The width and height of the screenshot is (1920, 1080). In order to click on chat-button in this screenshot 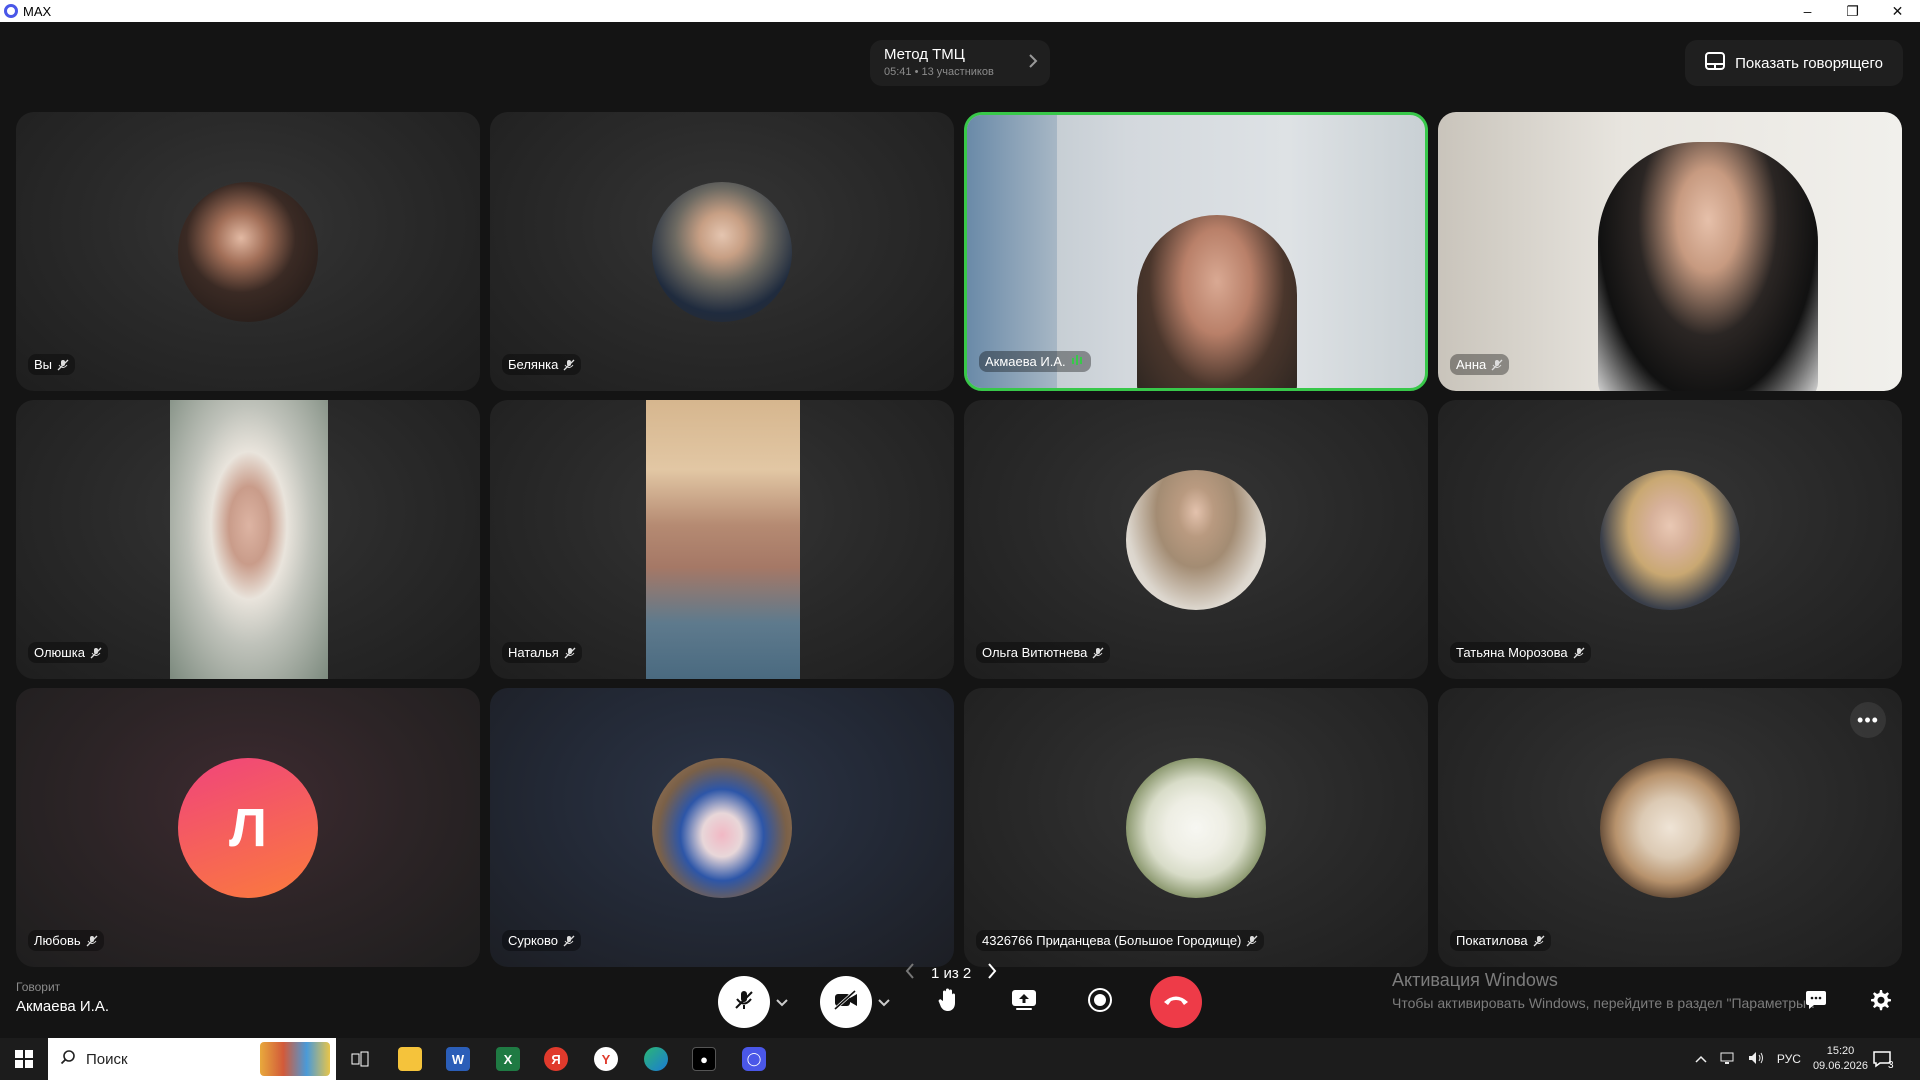, I will do `click(1816, 1002)`.